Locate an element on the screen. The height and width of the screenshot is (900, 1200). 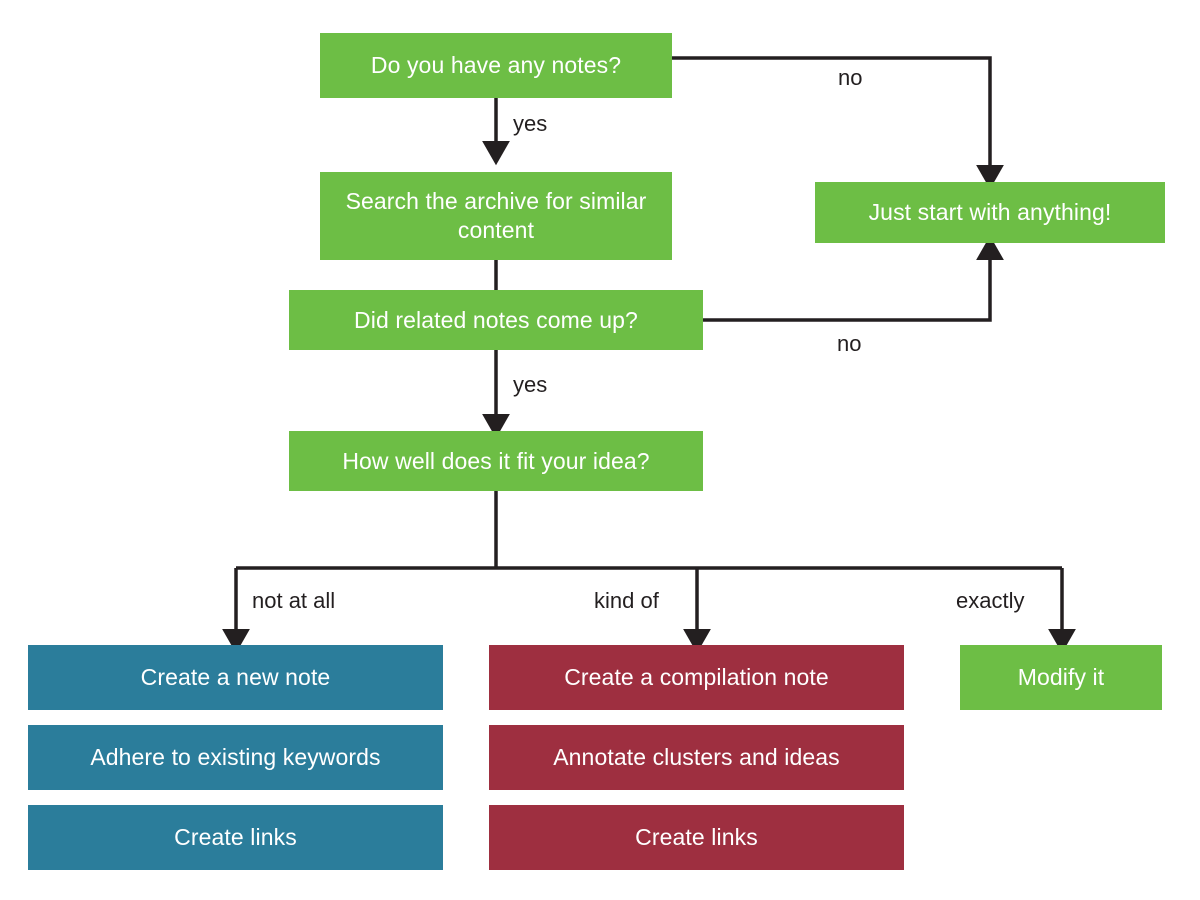
edge-label-exactly: exactly is located at coordinates (990, 600).